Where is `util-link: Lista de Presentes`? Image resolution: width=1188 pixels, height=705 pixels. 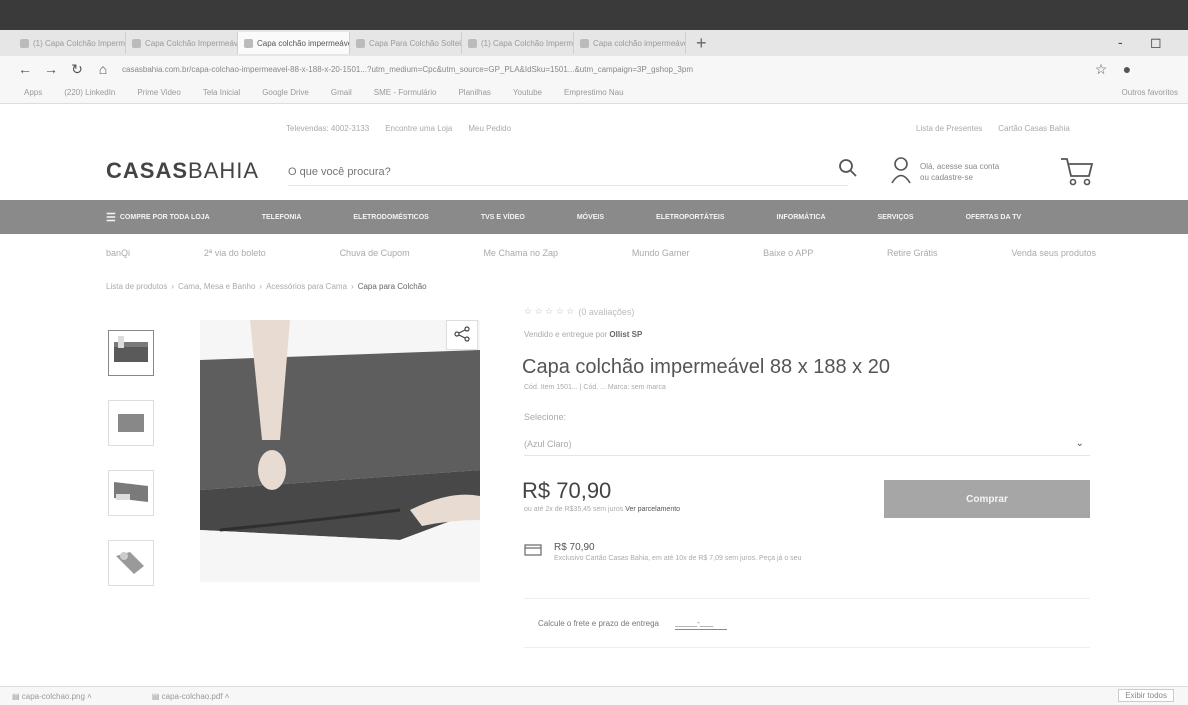
util-link: Lista de Presentes is located at coordinates (949, 128).